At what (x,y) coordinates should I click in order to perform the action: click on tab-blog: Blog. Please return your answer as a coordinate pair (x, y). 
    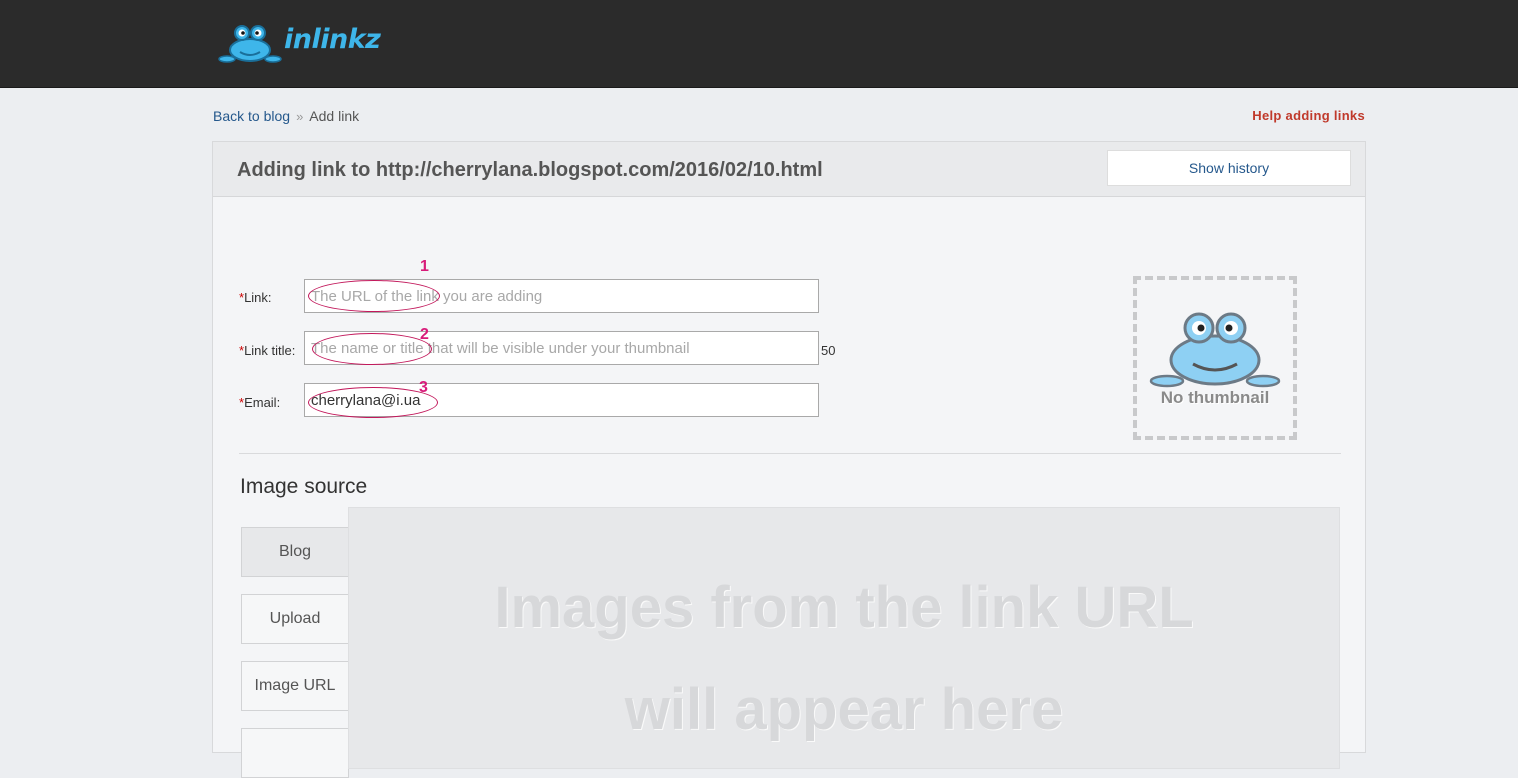
    Looking at the image, I should click on (295, 552).